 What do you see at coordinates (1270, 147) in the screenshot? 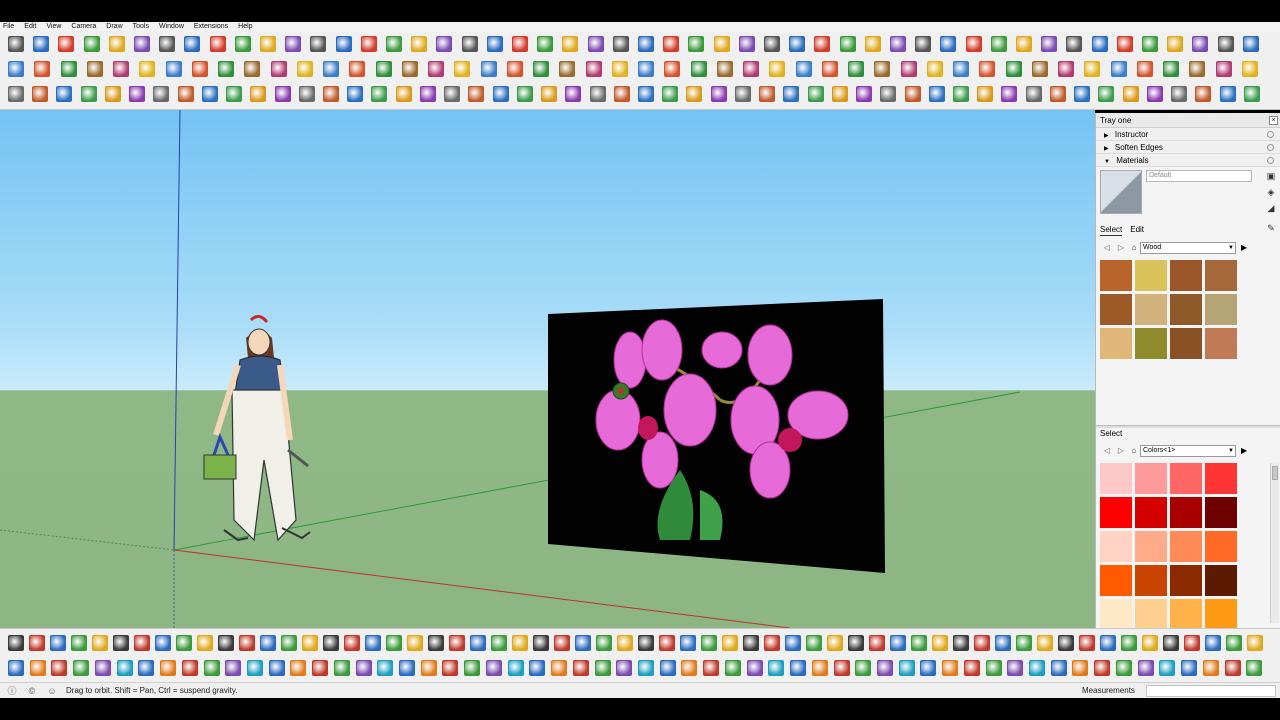
I see `pin-icon` at bounding box center [1270, 147].